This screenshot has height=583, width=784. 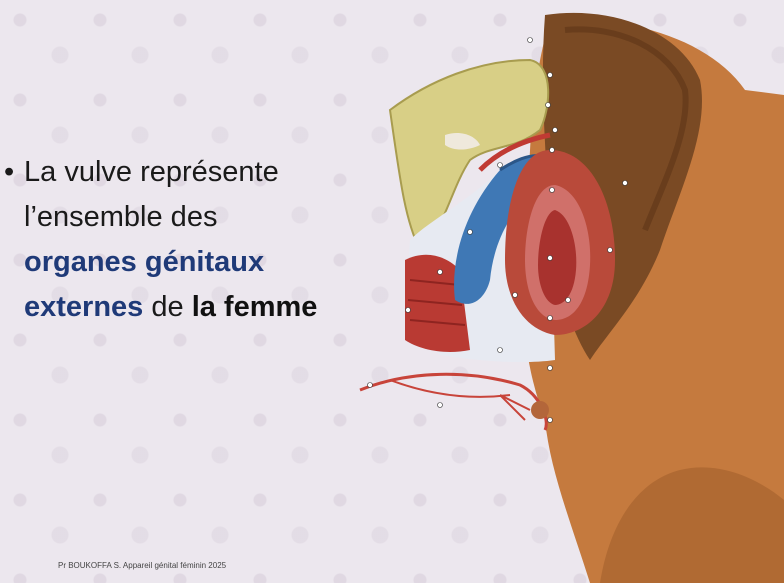 What do you see at coordinates (151, 172) in the screenshot?
I see `bullet-line-1: La vulve représente` at bounding box center [151, 172].